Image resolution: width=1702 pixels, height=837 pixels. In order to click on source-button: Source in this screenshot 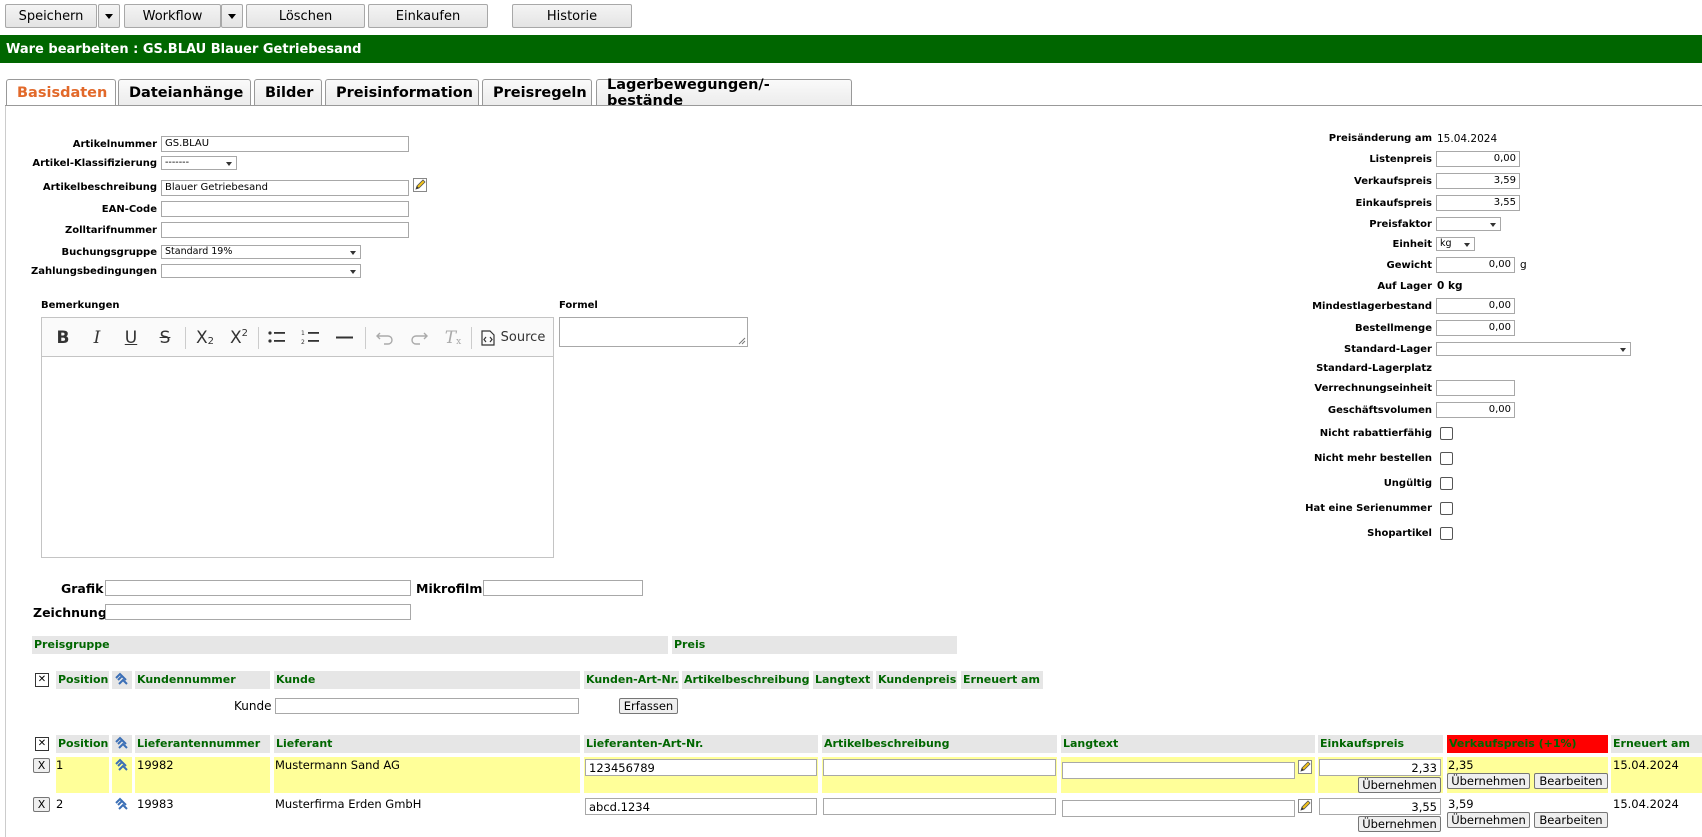, I will do `click(512, 337)`.